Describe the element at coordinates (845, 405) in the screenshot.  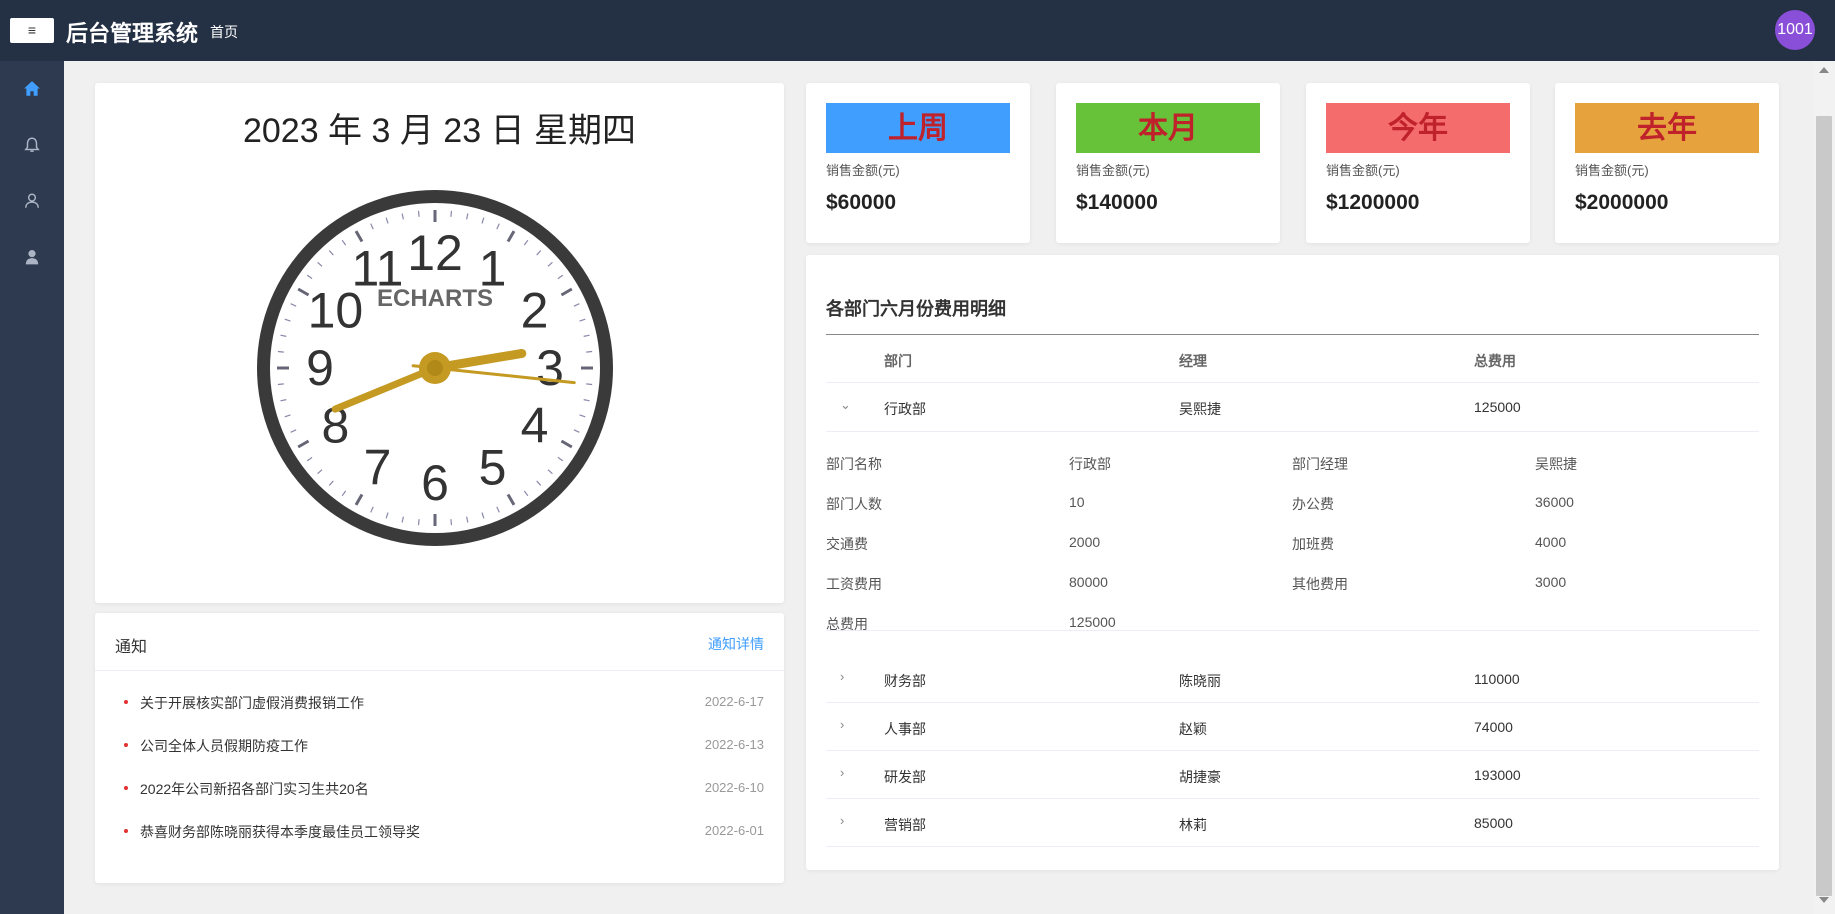
I see `chevron-down-icon: ⌄` at that location.